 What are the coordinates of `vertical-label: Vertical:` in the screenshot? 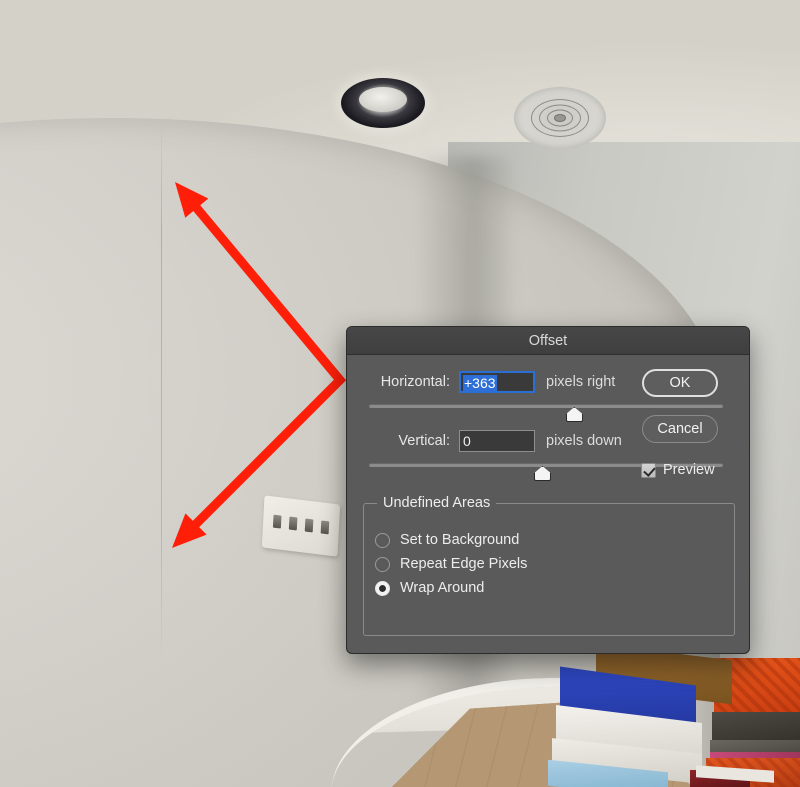 It's located at (424, 441).